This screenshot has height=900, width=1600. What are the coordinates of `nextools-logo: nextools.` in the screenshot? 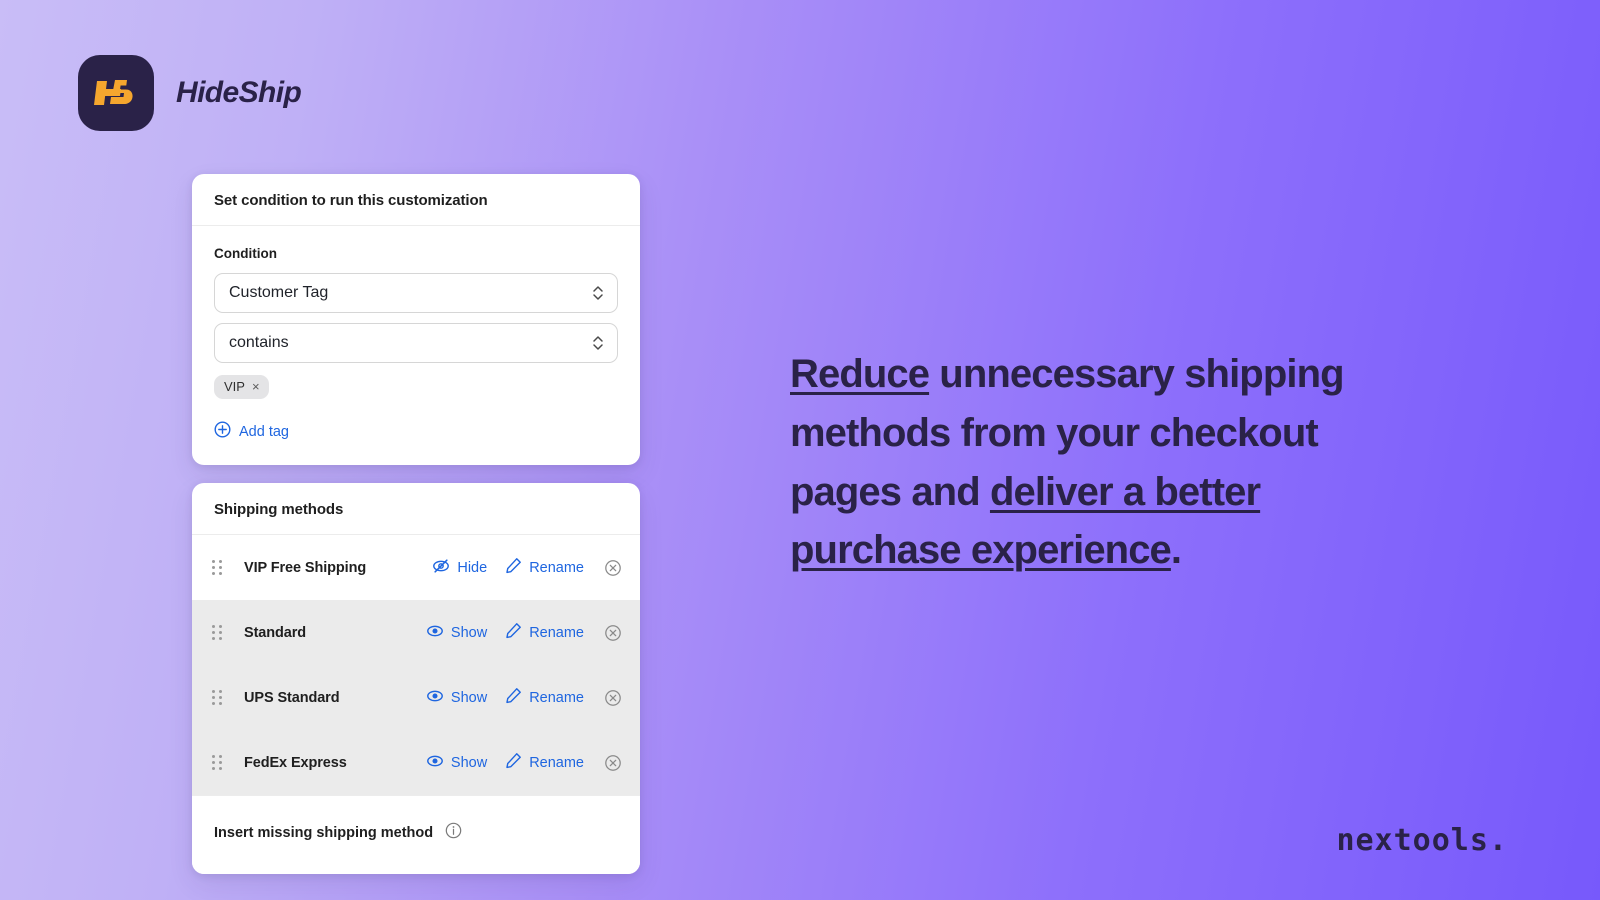 It's located at (1422, 840).